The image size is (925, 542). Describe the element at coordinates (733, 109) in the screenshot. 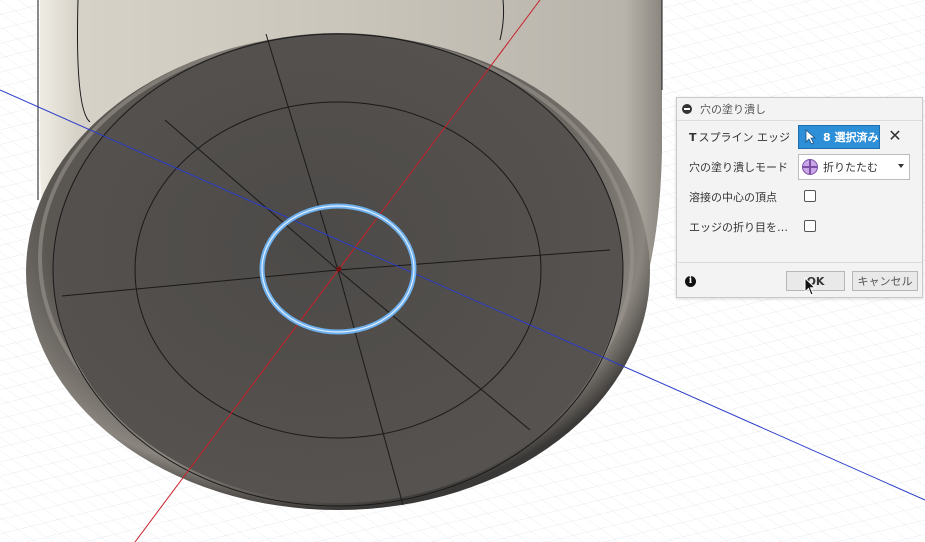

I see `dialog-title: 穴の塗り潰し` at that location.